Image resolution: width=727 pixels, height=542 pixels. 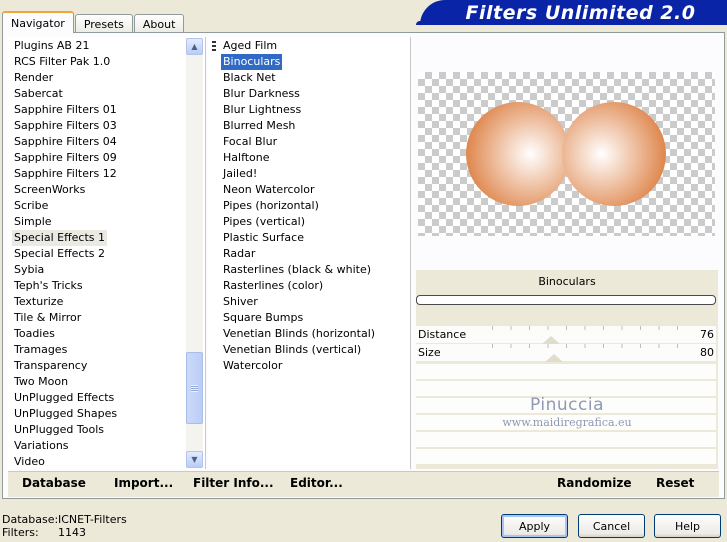 I want to click on distance-slider: Distance 76, so click(x=566, y=335).